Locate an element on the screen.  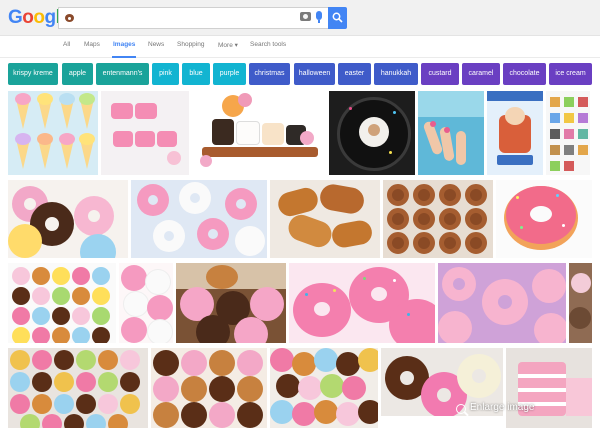
tab-images: Images is located at coordinates (124, 44).